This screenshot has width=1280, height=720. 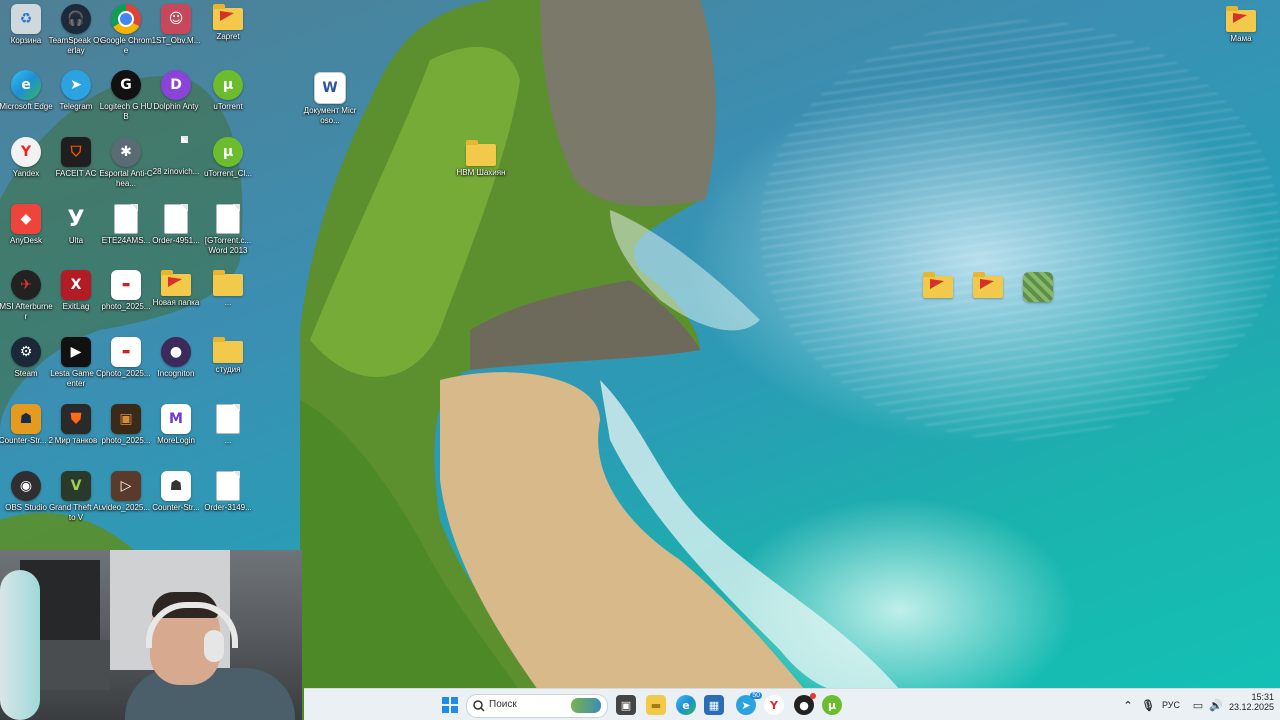 What do you see at coordinates (76, 440) in the screenshot?
I see `desktop-icon-label: Мир танков` at bounding box center [76, 440].